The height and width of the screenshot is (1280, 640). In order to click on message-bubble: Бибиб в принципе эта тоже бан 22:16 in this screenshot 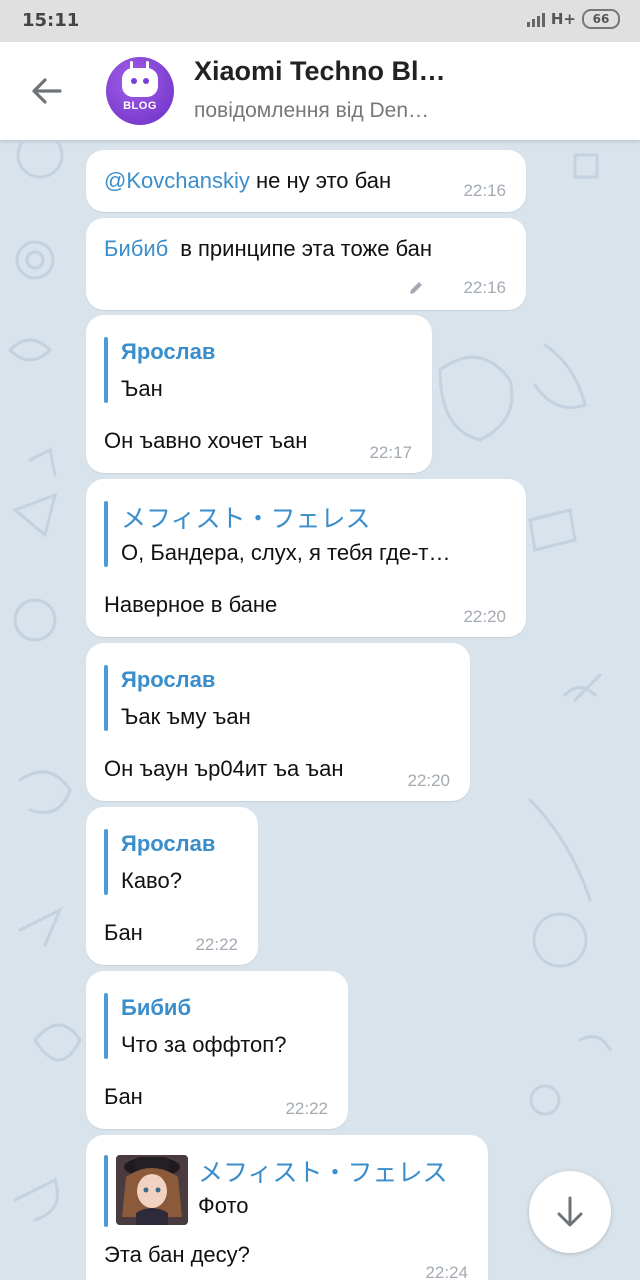, I will do `click(306, 264)`.